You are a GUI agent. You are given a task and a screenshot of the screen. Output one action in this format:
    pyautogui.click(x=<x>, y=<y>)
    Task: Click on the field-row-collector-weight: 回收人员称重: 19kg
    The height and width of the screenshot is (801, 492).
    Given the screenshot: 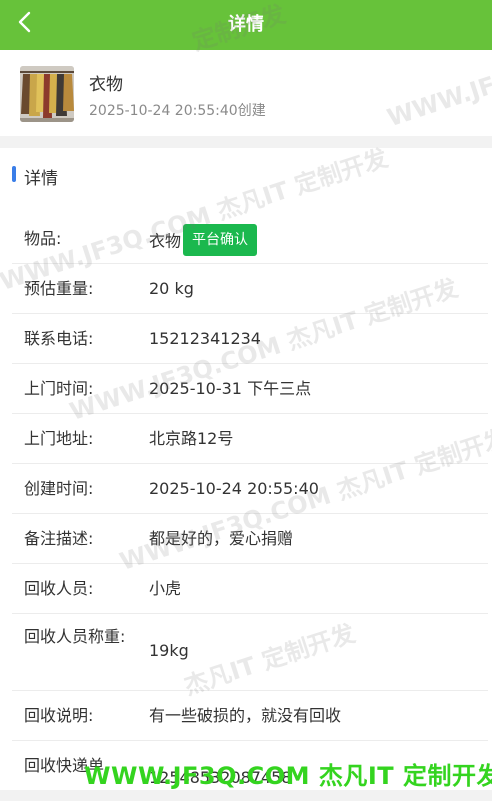 What is the action you would take?
    pyautogui.click(x=250, y=652)
    